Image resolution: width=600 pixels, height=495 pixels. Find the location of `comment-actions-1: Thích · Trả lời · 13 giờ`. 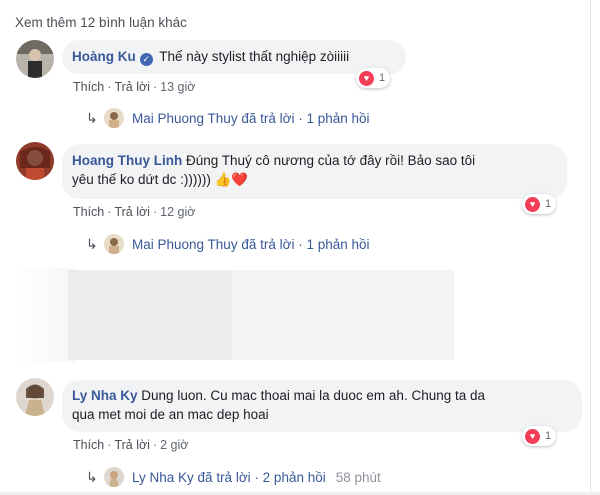

comment-actions-1: Thích · Trả lời · 13 giờ is located at coordinates (134, 87).